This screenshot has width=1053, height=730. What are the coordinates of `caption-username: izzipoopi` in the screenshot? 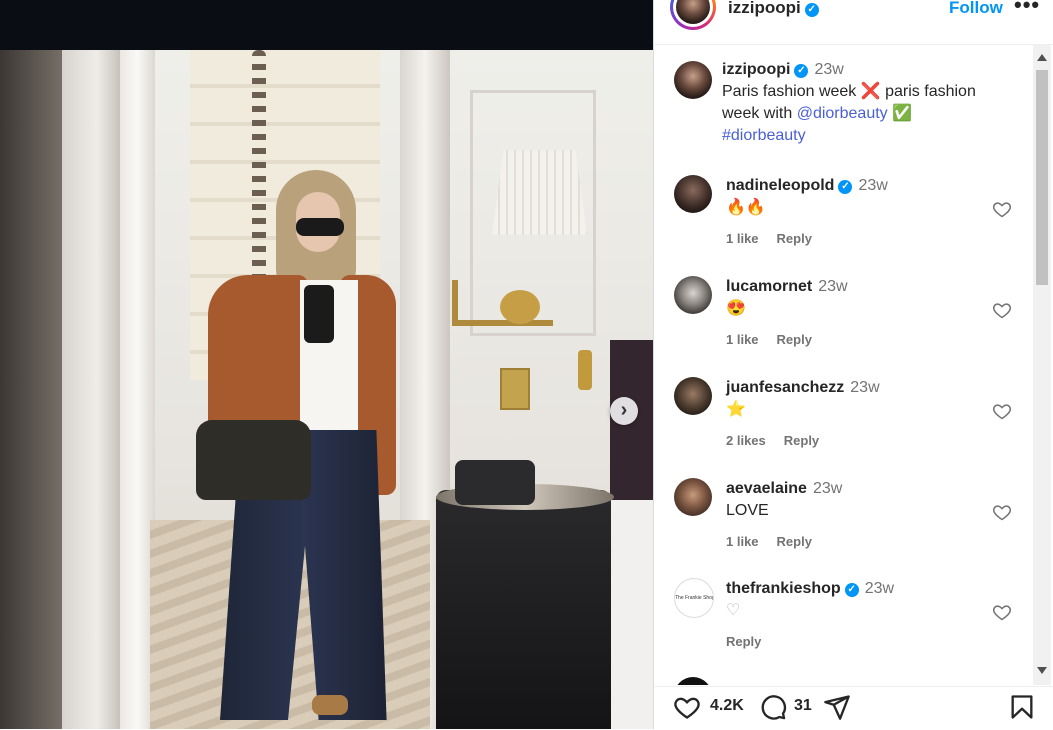 It's located at (756, 69).